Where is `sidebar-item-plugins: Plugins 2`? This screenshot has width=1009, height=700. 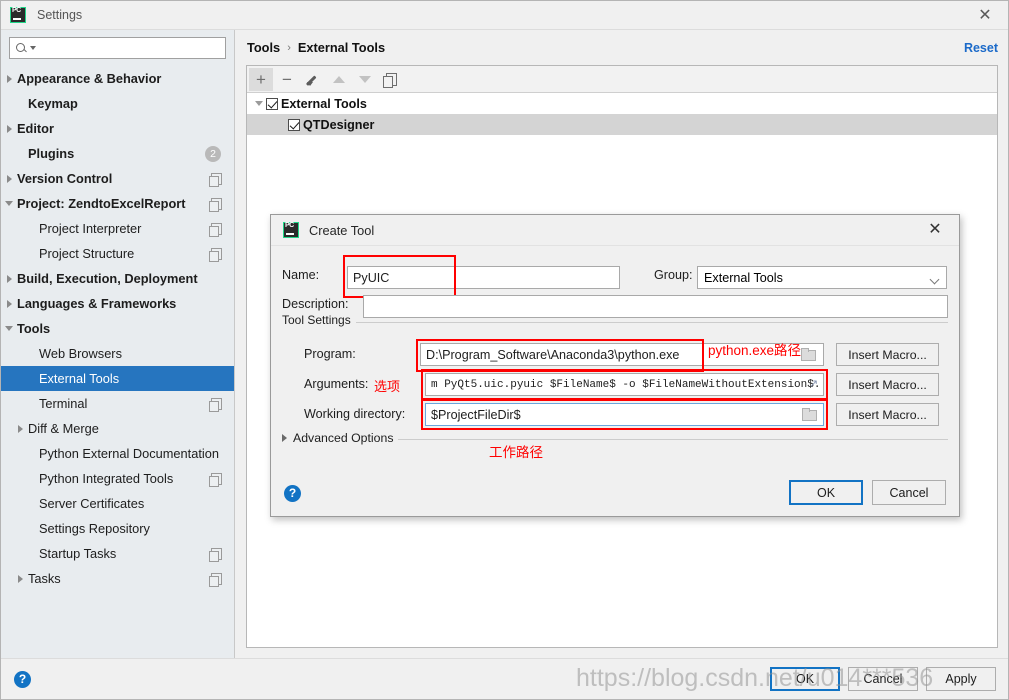 sidebar-item-plugins: Plugins 2 is located at coordinates (117, 153).